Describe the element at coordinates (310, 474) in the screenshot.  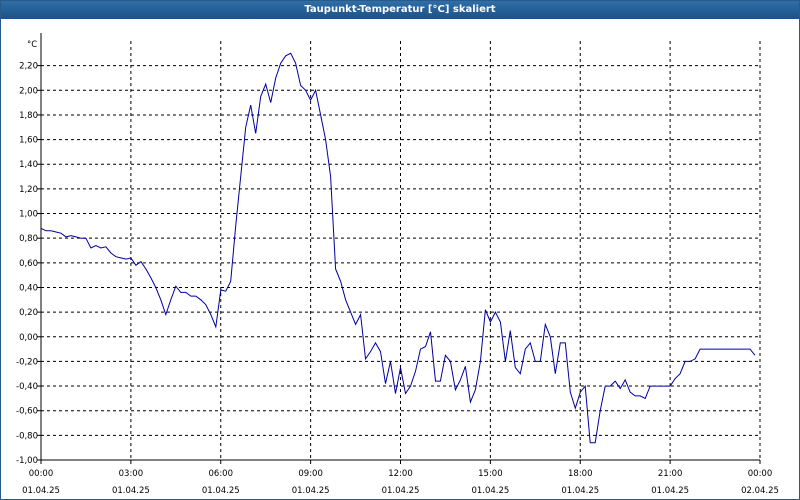
I see `x-tick-time-label: 09:00` at that location.